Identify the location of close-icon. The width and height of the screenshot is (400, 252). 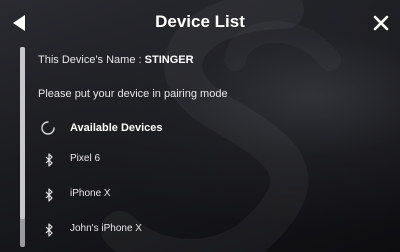
(381, 23).